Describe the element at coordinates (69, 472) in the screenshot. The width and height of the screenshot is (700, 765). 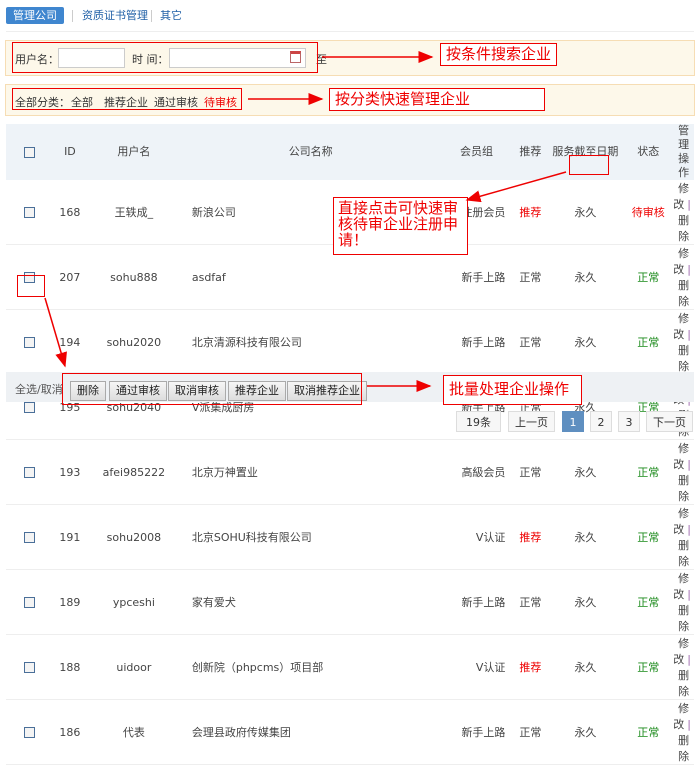
I see `row-id: 193` at that location.